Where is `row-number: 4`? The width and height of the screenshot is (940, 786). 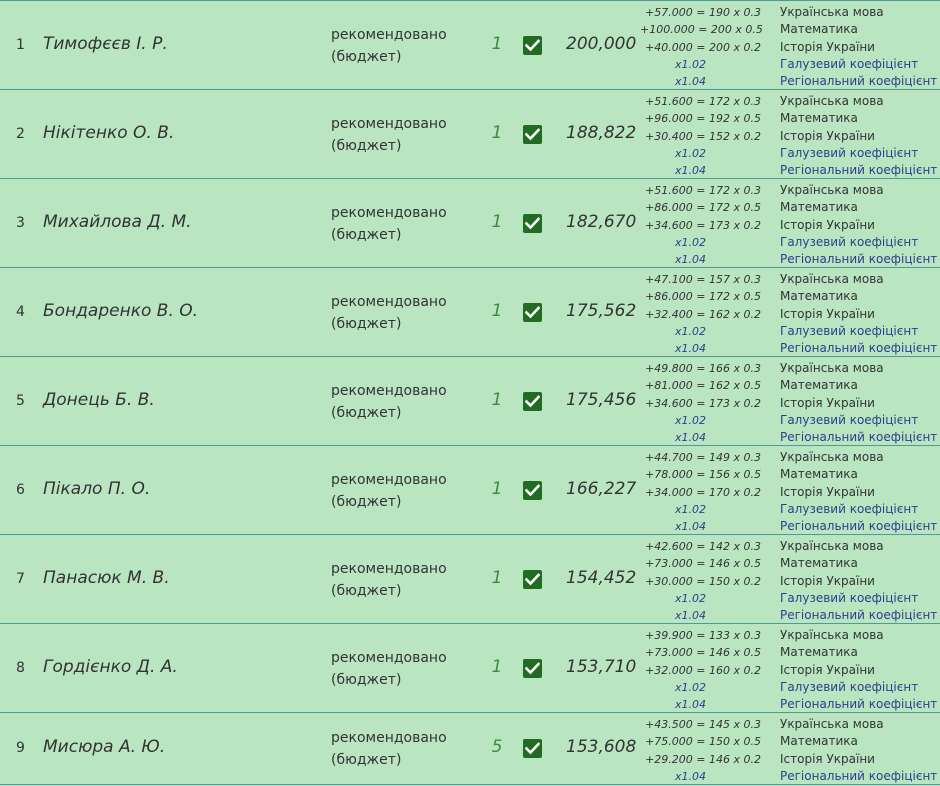
row-number: 4 is located at coordinates (20, 311).